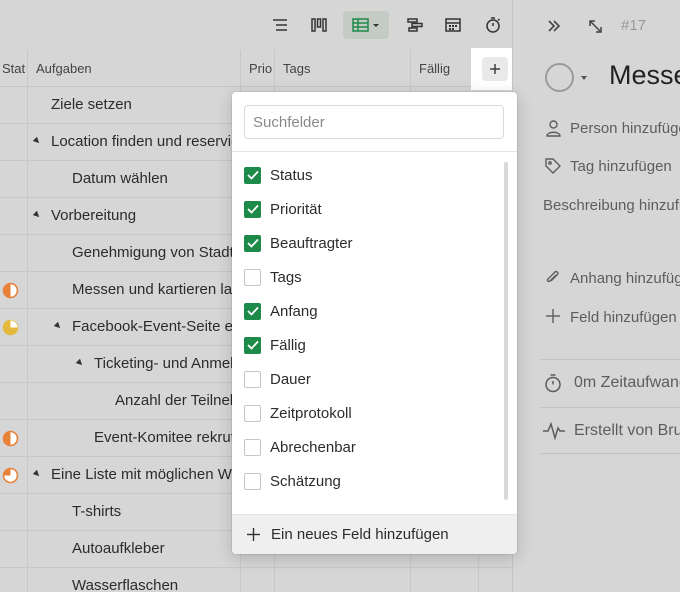  I want to click on calendar-view-icon, so click(453, 25).